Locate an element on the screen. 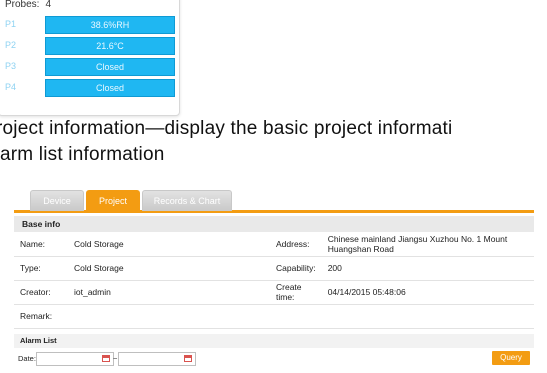  query-button: Query is located at coordinates (511, 358).